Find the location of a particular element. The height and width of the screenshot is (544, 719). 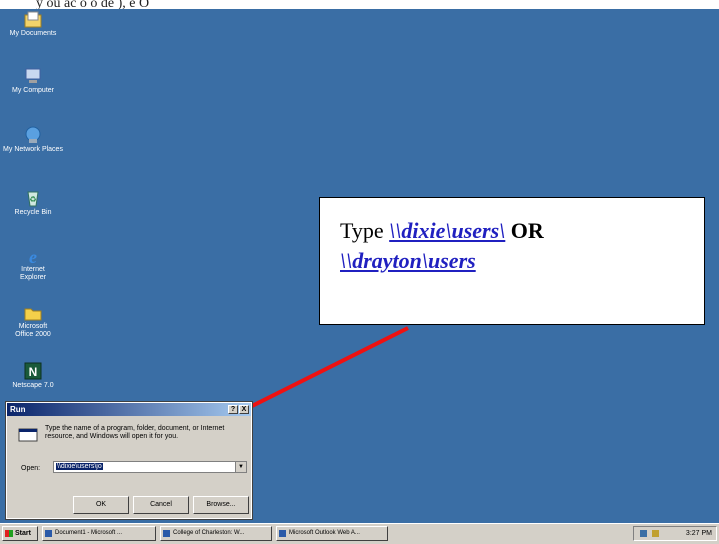

desktop-icon-label: Netscape 7.0 is located at coordinates (33, 385).